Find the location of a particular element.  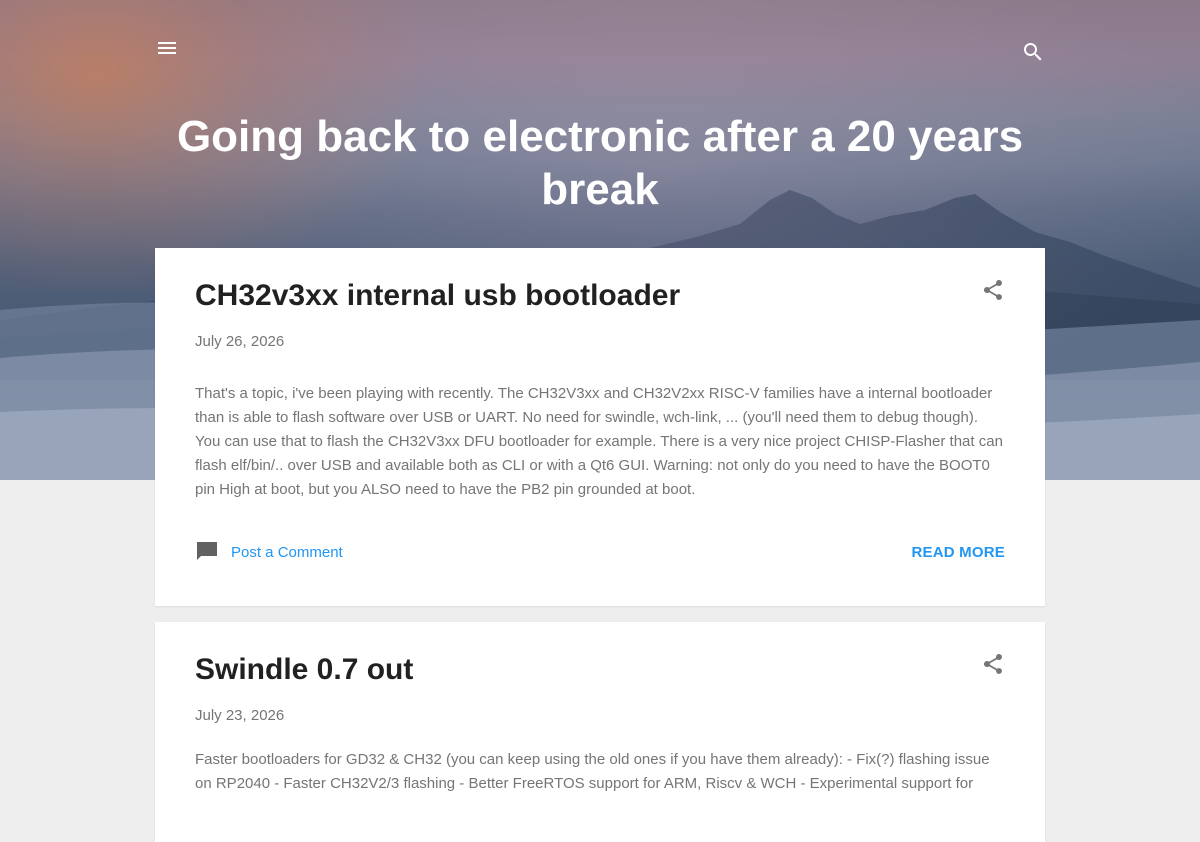

comment-icon is located at coordinates (207, 551).